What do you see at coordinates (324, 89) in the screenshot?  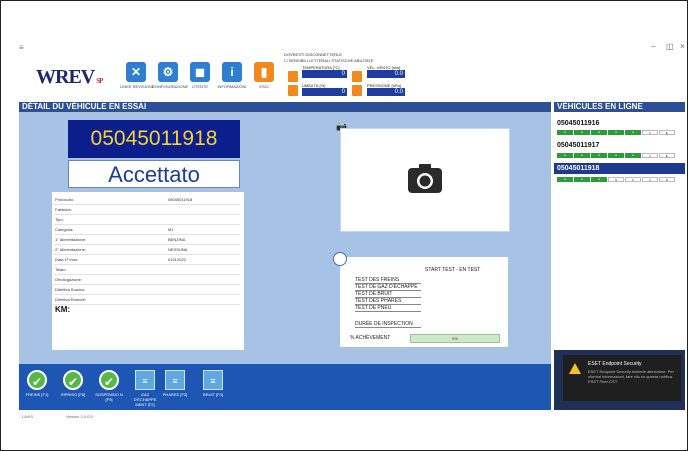 I see `humidity-readout: UMIDITÀ [%] 0` at bounding box center [324, 89].